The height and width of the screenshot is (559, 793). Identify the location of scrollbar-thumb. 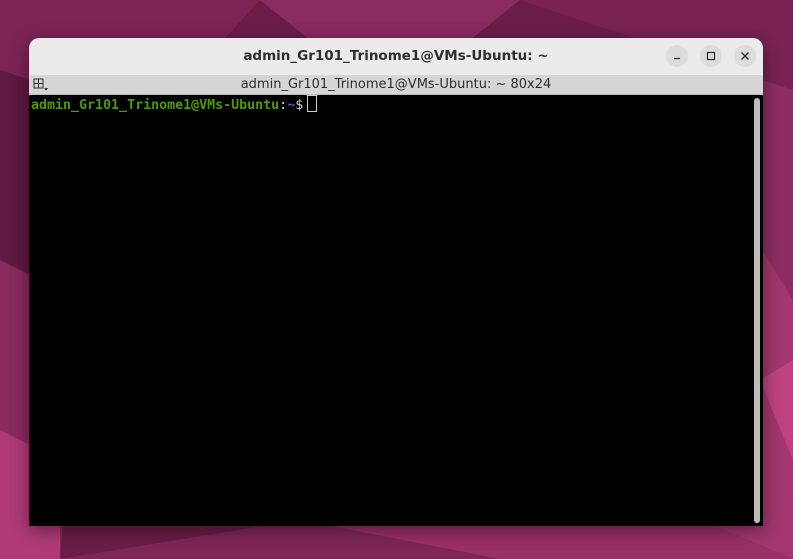
(757, 310).